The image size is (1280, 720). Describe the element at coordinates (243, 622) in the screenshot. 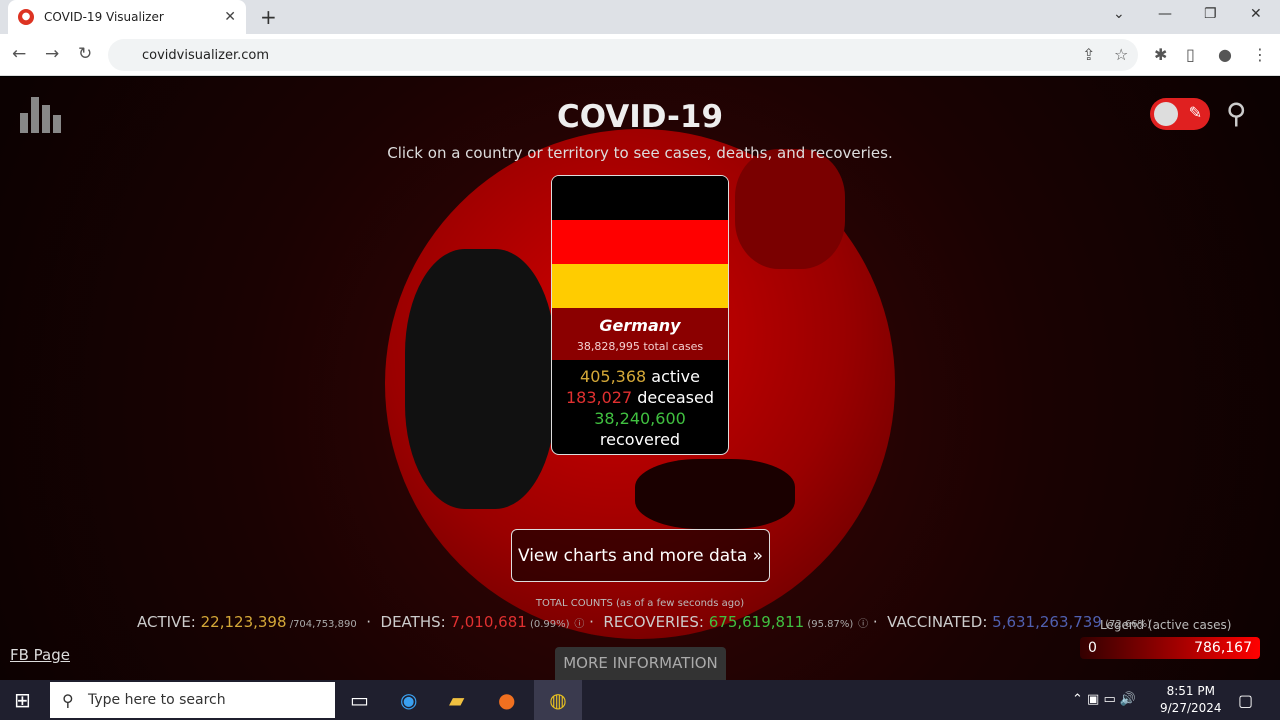

I see `global-active: 22,123,398` at that location.